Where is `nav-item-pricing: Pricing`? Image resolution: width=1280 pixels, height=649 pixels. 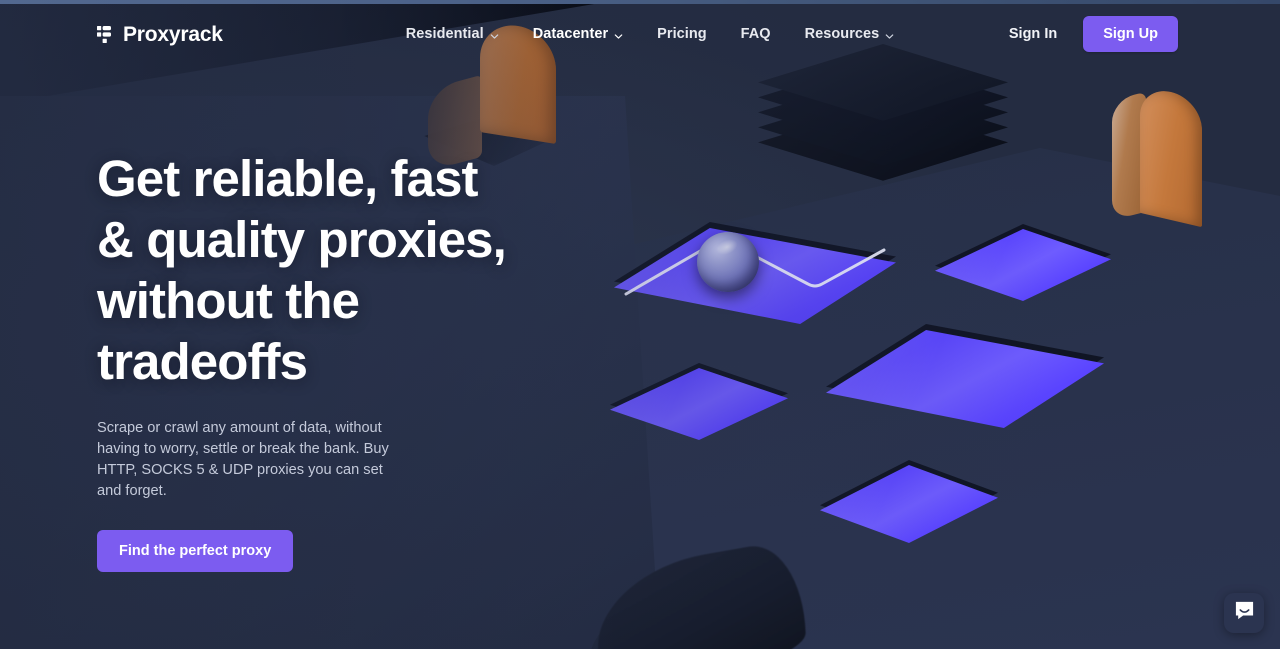 nav-item-pricing: Pricing is located at coordinates (682, 34).